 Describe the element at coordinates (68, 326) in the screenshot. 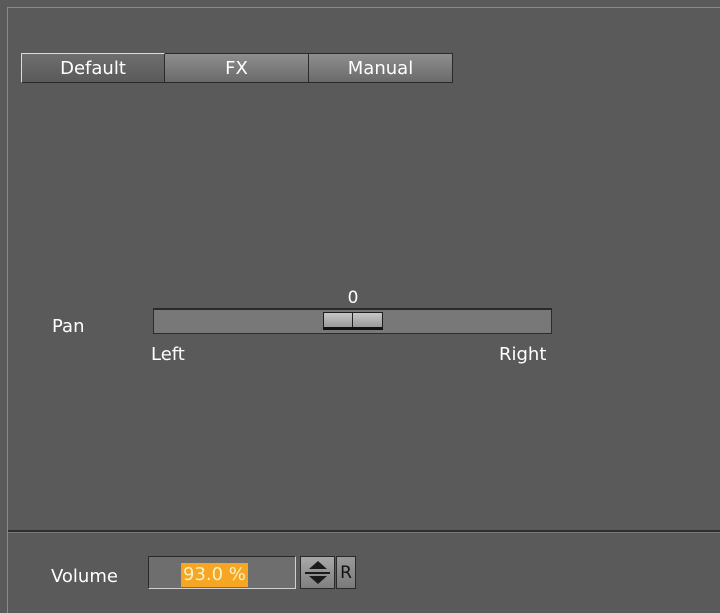

I see `pan-label: Pan` at that location.